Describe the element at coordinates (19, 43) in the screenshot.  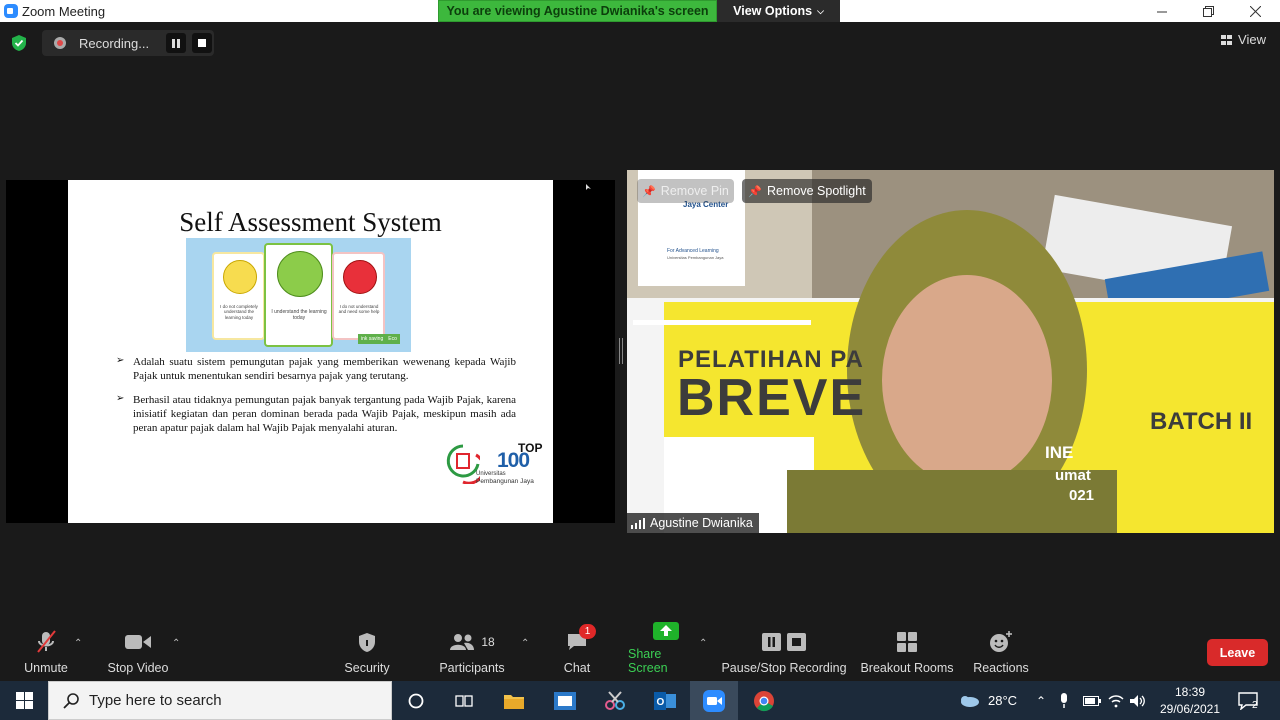
I see `encryption-shield-icon` at that location.